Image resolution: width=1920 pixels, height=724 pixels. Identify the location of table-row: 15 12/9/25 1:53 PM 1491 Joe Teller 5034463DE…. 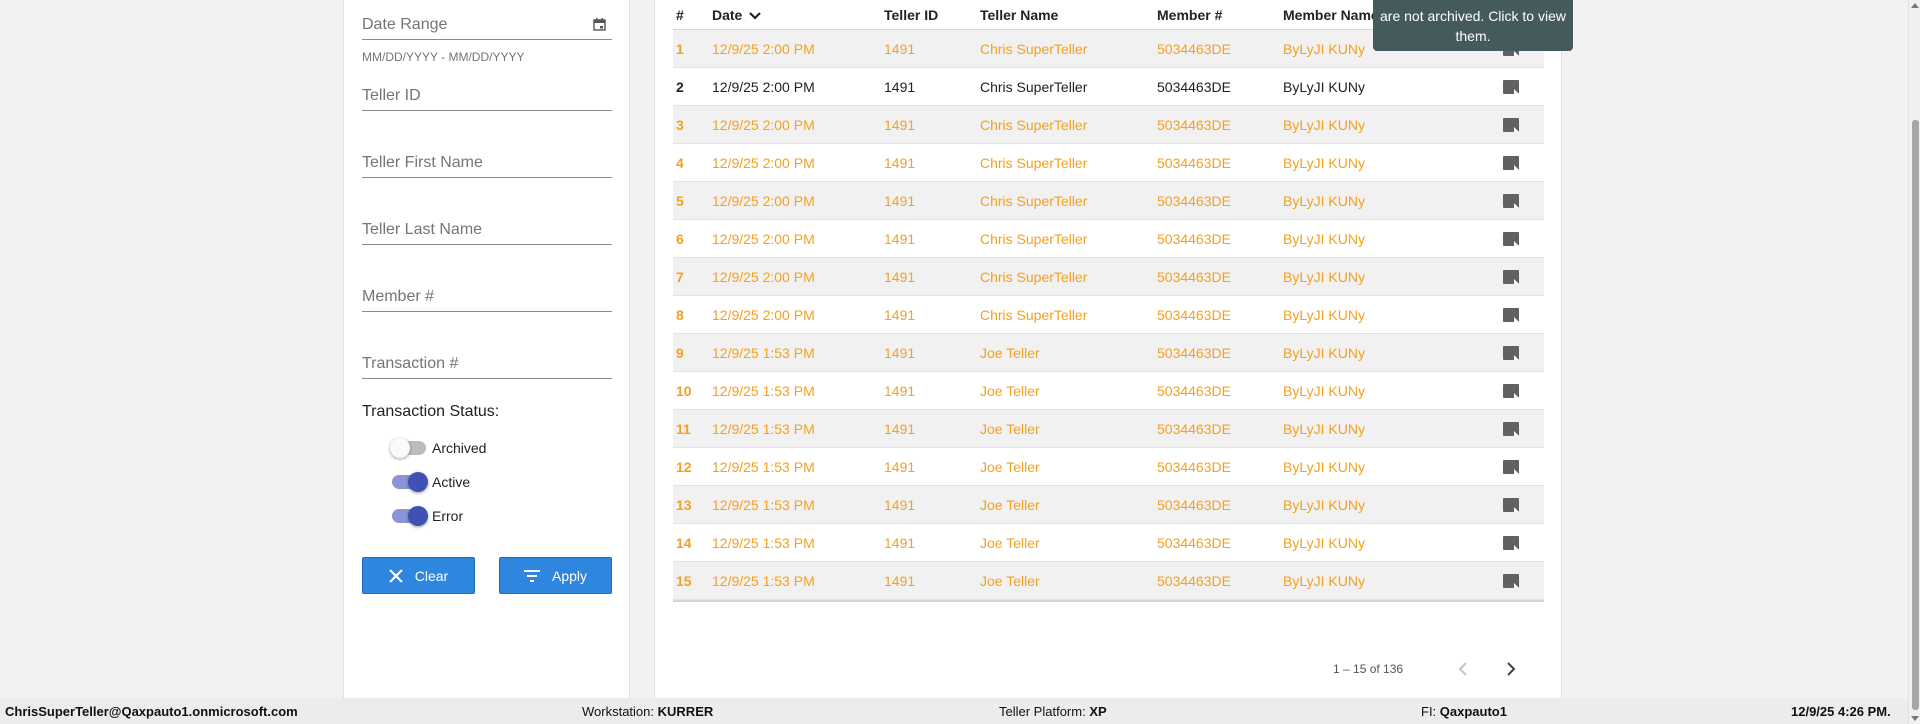
(1108, 581).